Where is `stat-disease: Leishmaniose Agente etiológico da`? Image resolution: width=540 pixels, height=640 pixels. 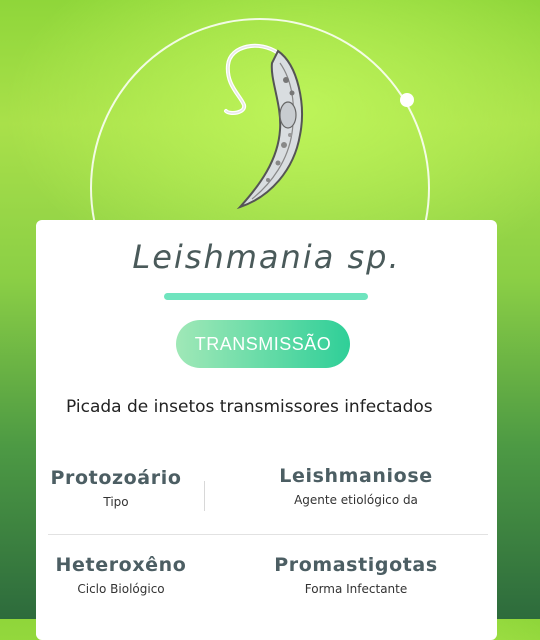
stat-disease: Leishmaniose Agente etiológico da is located at coordinates (356, 486).